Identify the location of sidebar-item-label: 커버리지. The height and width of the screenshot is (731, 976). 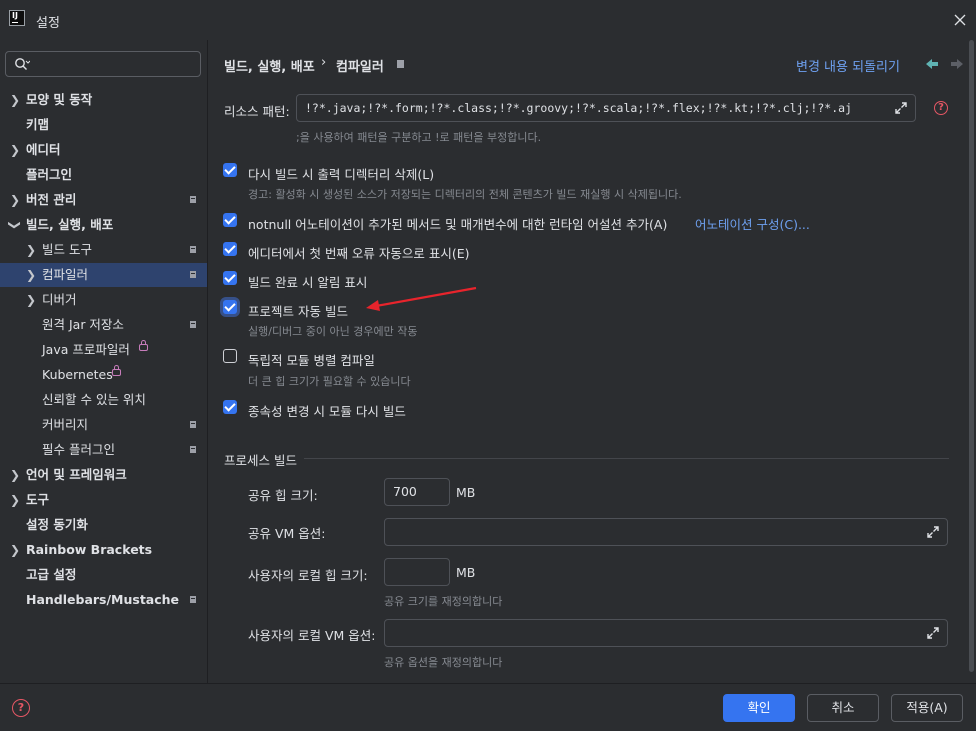
(65, 424).